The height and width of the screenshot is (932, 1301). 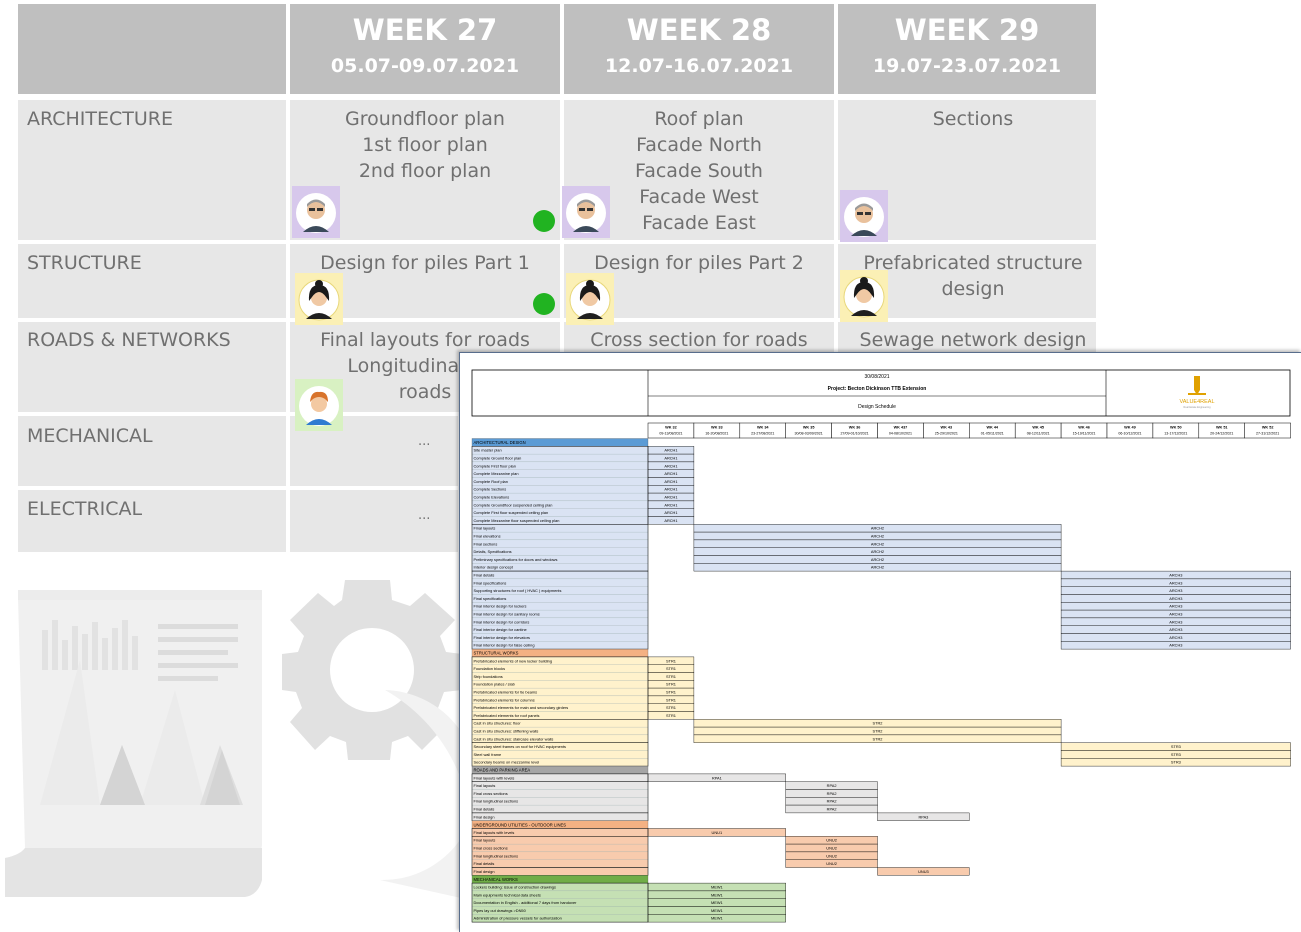 What do you see at coordinates (502, 637) in the screenshot?
I see `task-name: Final interior design for elevators` at bounding box center [502, 637].